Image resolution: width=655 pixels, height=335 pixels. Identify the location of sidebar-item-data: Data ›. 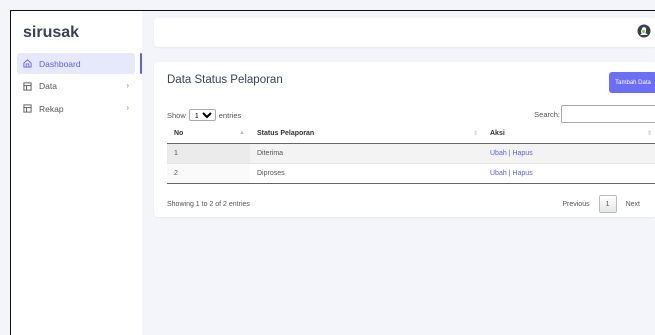
(76, 86).